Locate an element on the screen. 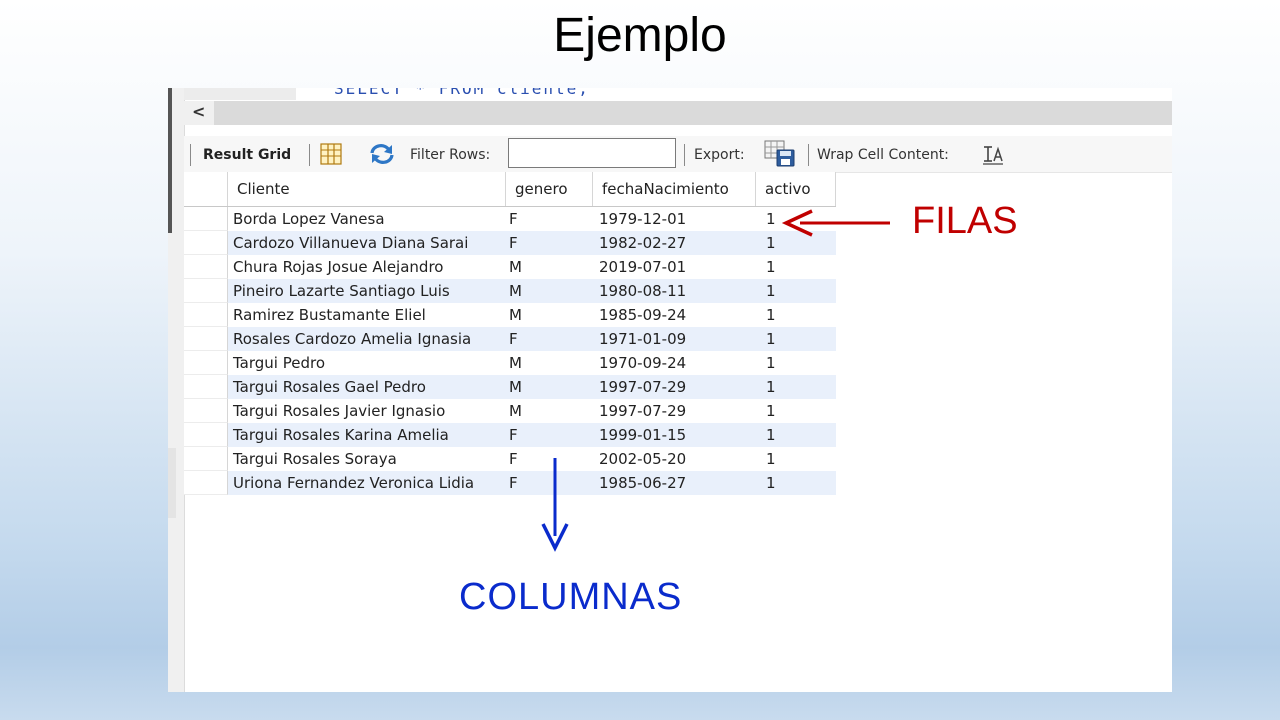 The height and width of the screenshot is (720, 1280). export-label: Export: is located at coordinates (719, 155).